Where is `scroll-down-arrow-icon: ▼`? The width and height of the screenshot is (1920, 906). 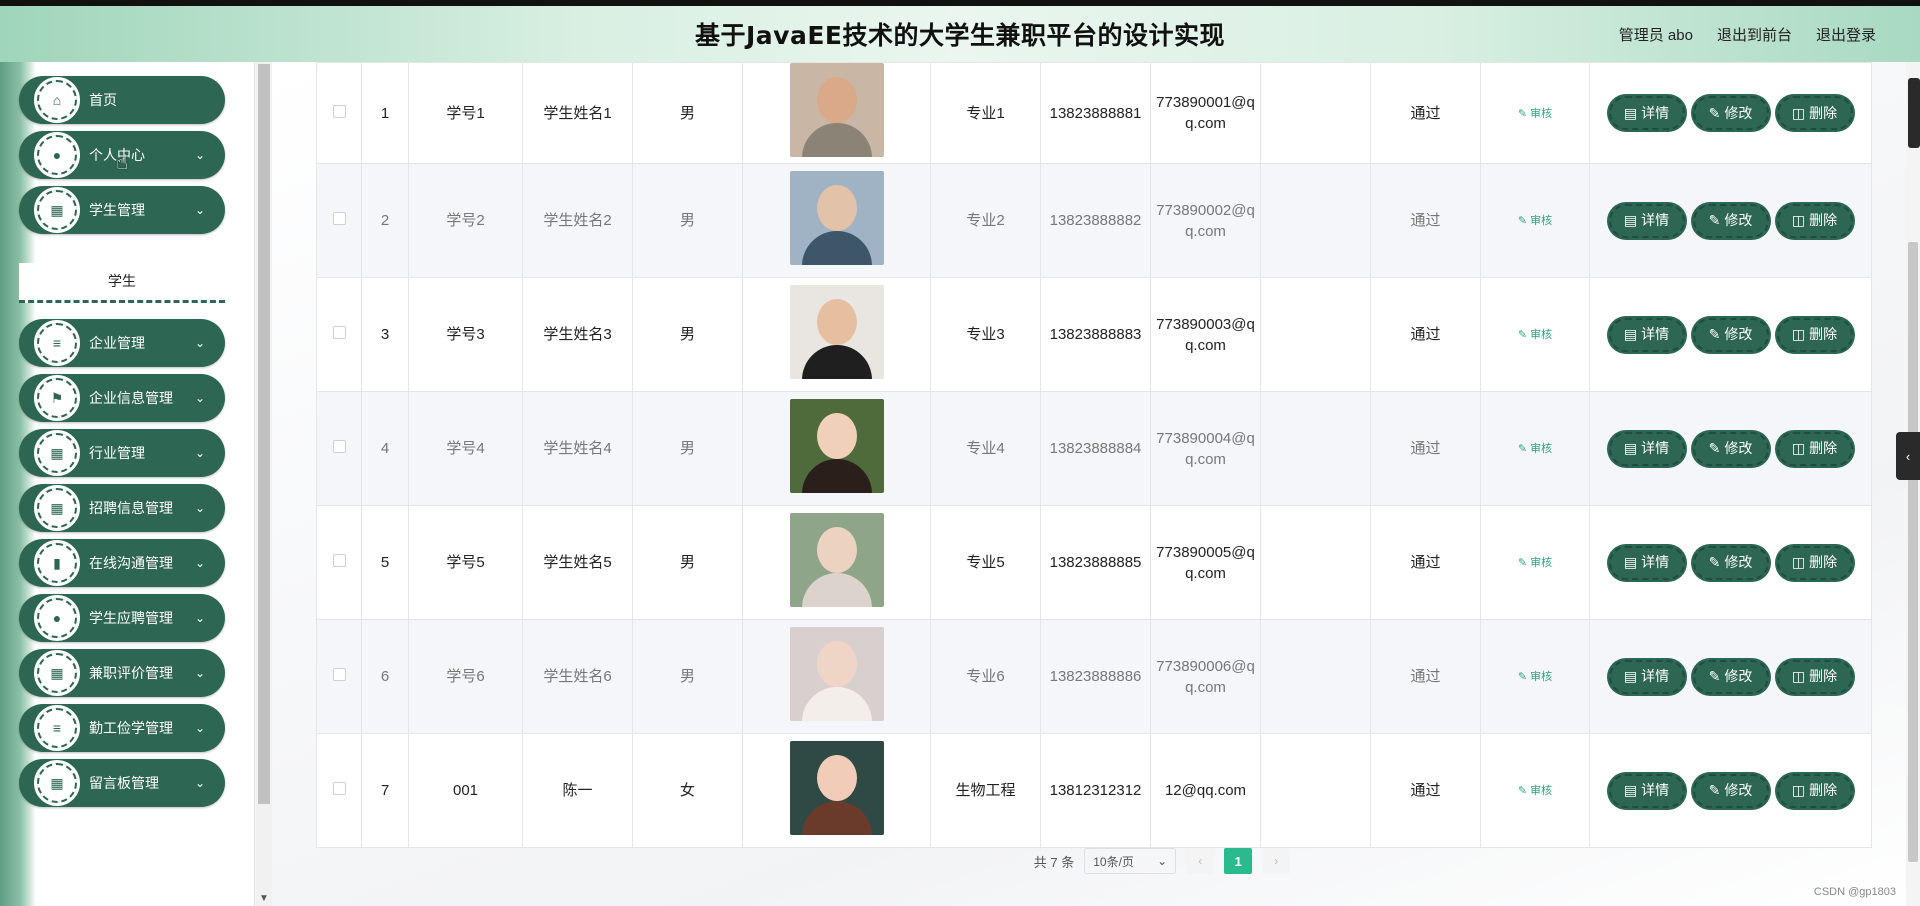 scroll-down-arrow-icon: ▼ is located at coordinates (264, 898).